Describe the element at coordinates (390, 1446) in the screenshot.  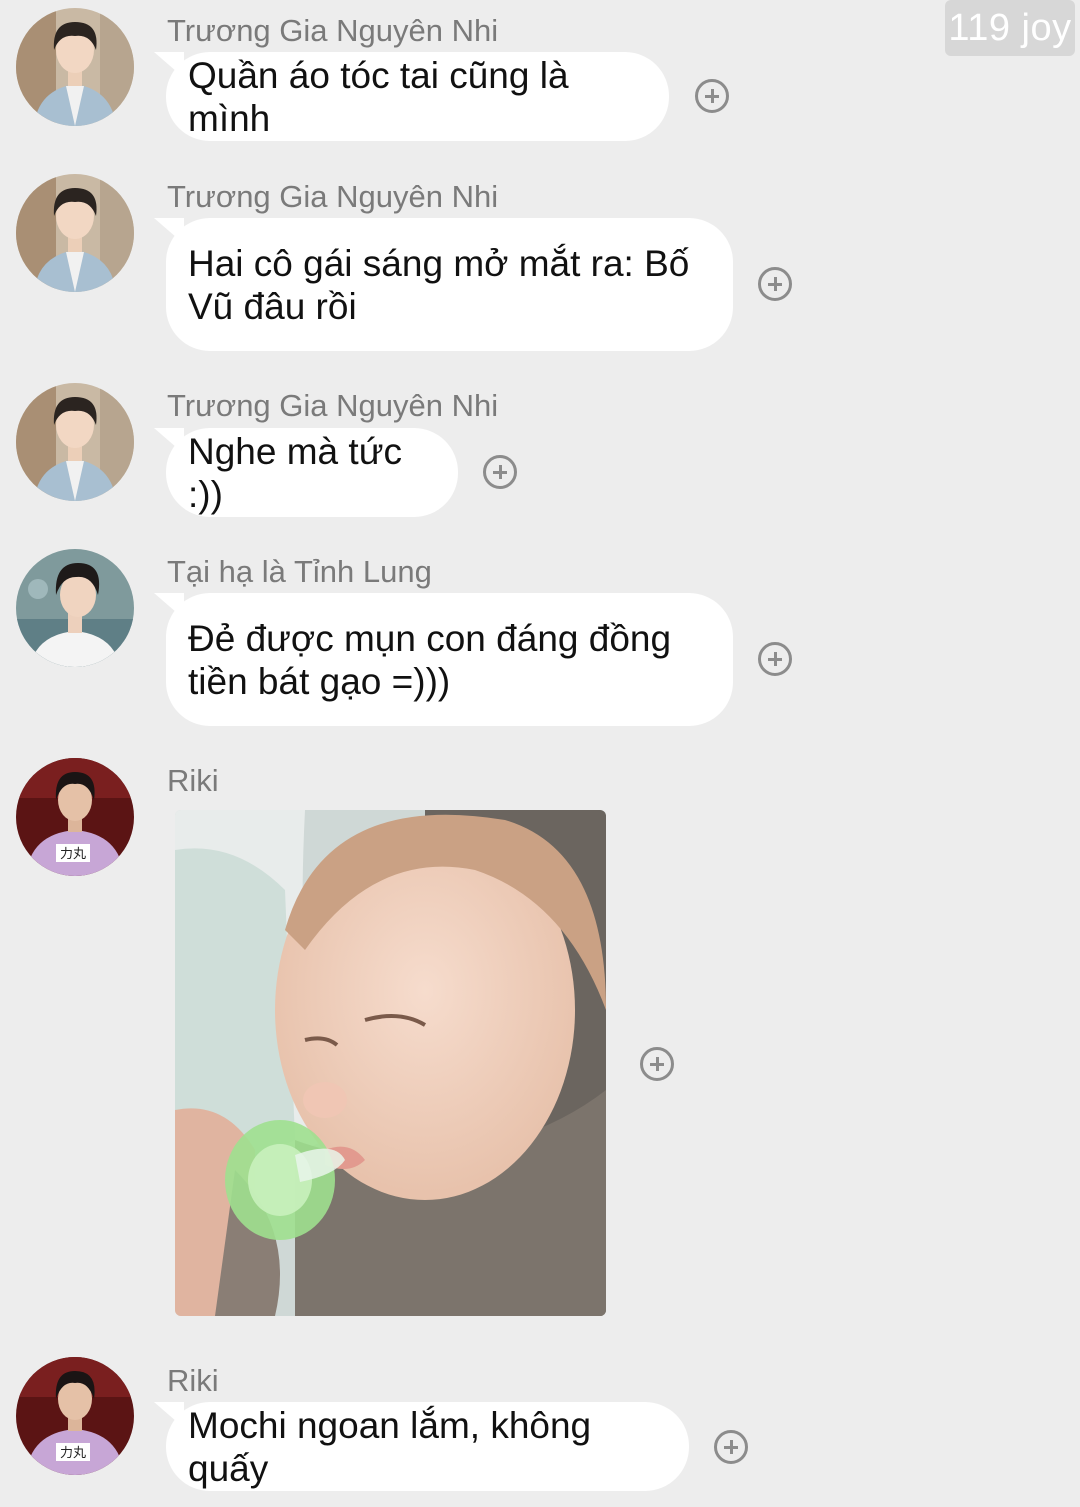
I see `message-text: Mochi ngoan lắm, không quấy` at that location.